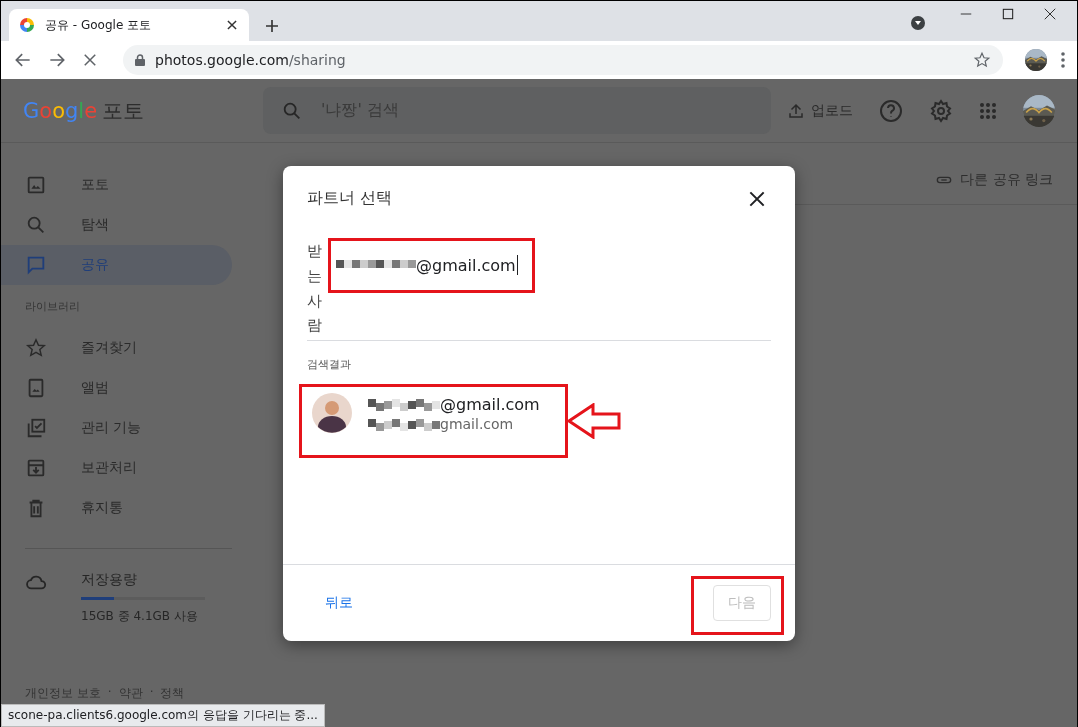  What do you see at coordinates (988, 110) in the screenshot?
I see `apps-icon` at bounding box center [988, 110].